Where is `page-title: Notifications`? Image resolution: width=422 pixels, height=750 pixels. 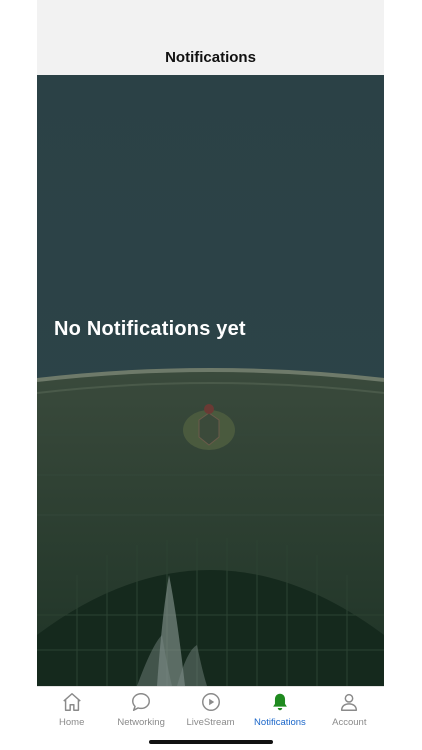 page-title: Notifications is located at coordinates (210, 57).